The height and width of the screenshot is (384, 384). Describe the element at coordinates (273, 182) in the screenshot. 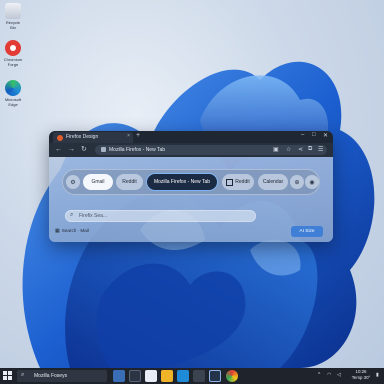

I see `shortcut-calendar: Calendar` at that location.